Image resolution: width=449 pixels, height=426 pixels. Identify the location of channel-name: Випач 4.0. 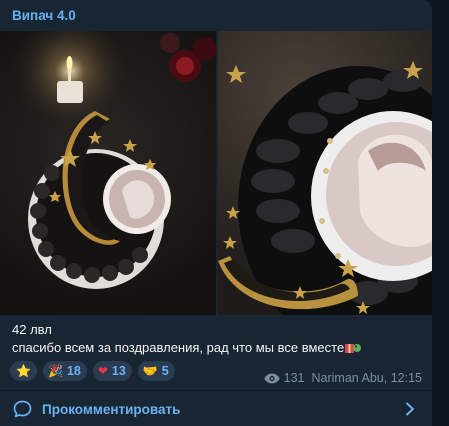
(44, 15).